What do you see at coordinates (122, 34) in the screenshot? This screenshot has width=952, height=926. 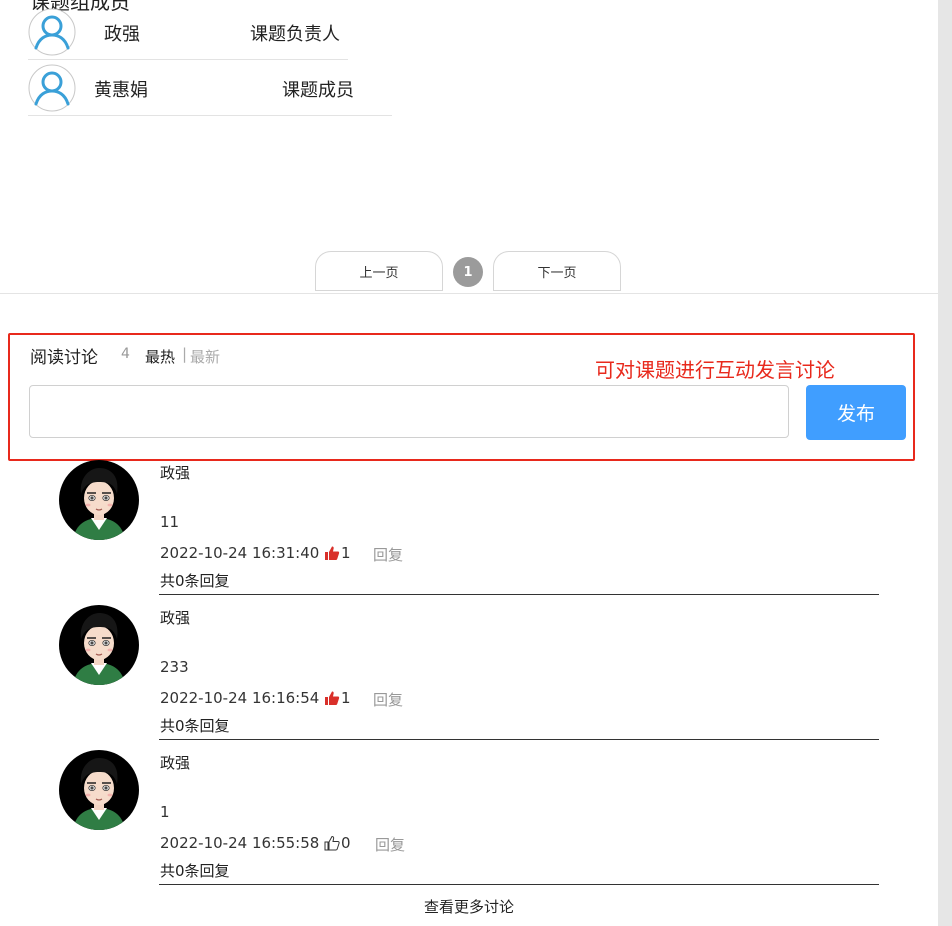 I see `member-name: 政强` at bounding box center [122, 34].